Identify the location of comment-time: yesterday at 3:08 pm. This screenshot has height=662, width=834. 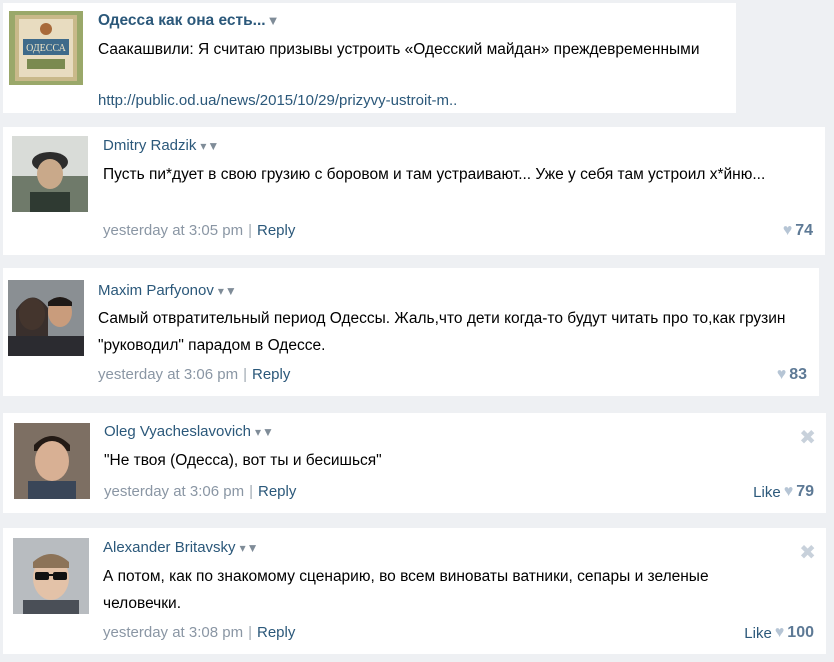
(173, 632).